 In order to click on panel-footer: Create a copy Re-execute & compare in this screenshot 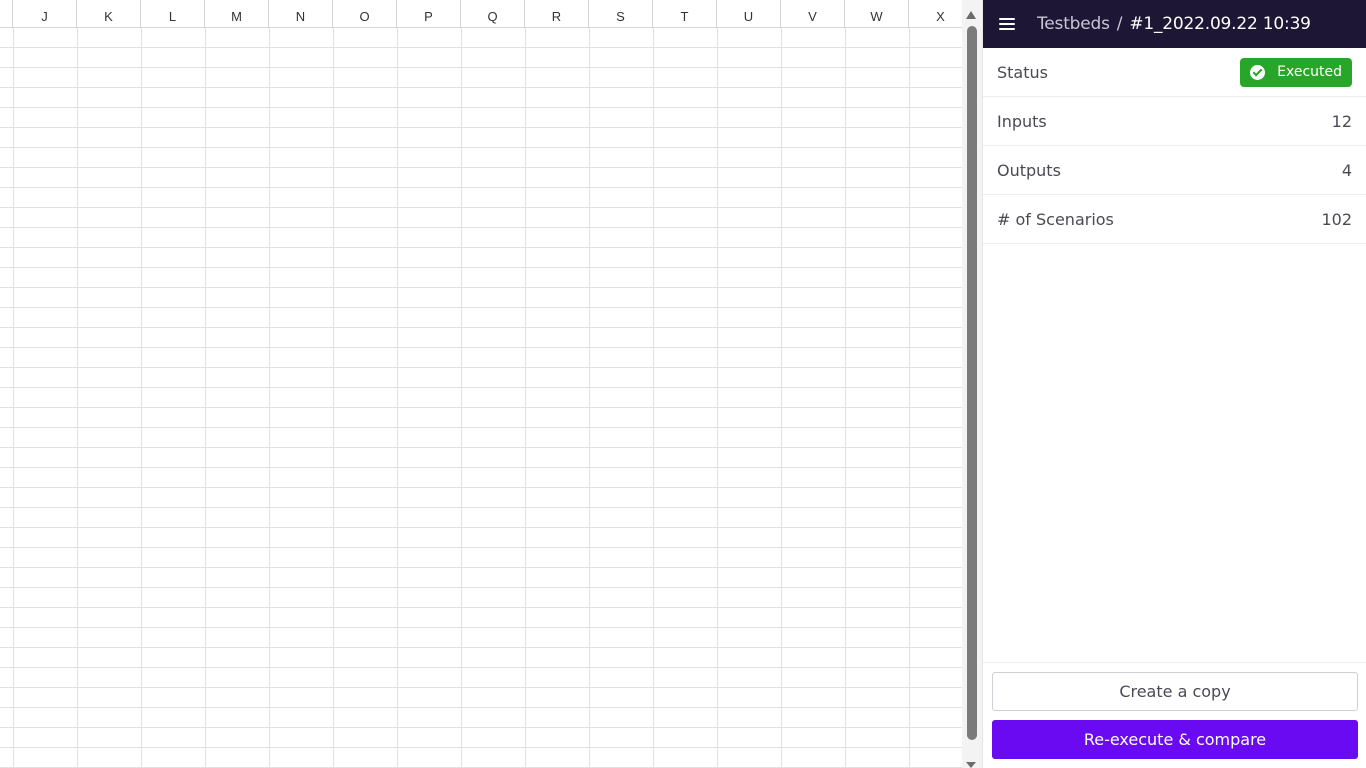, I will do `click(1174, 715)`.